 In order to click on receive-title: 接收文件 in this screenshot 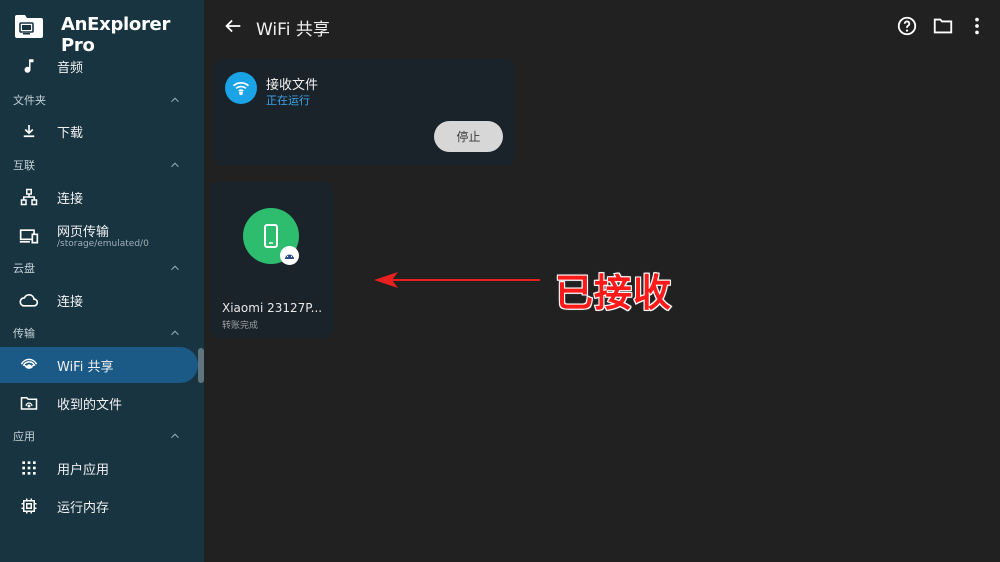, I will do `click(292, 85)`.